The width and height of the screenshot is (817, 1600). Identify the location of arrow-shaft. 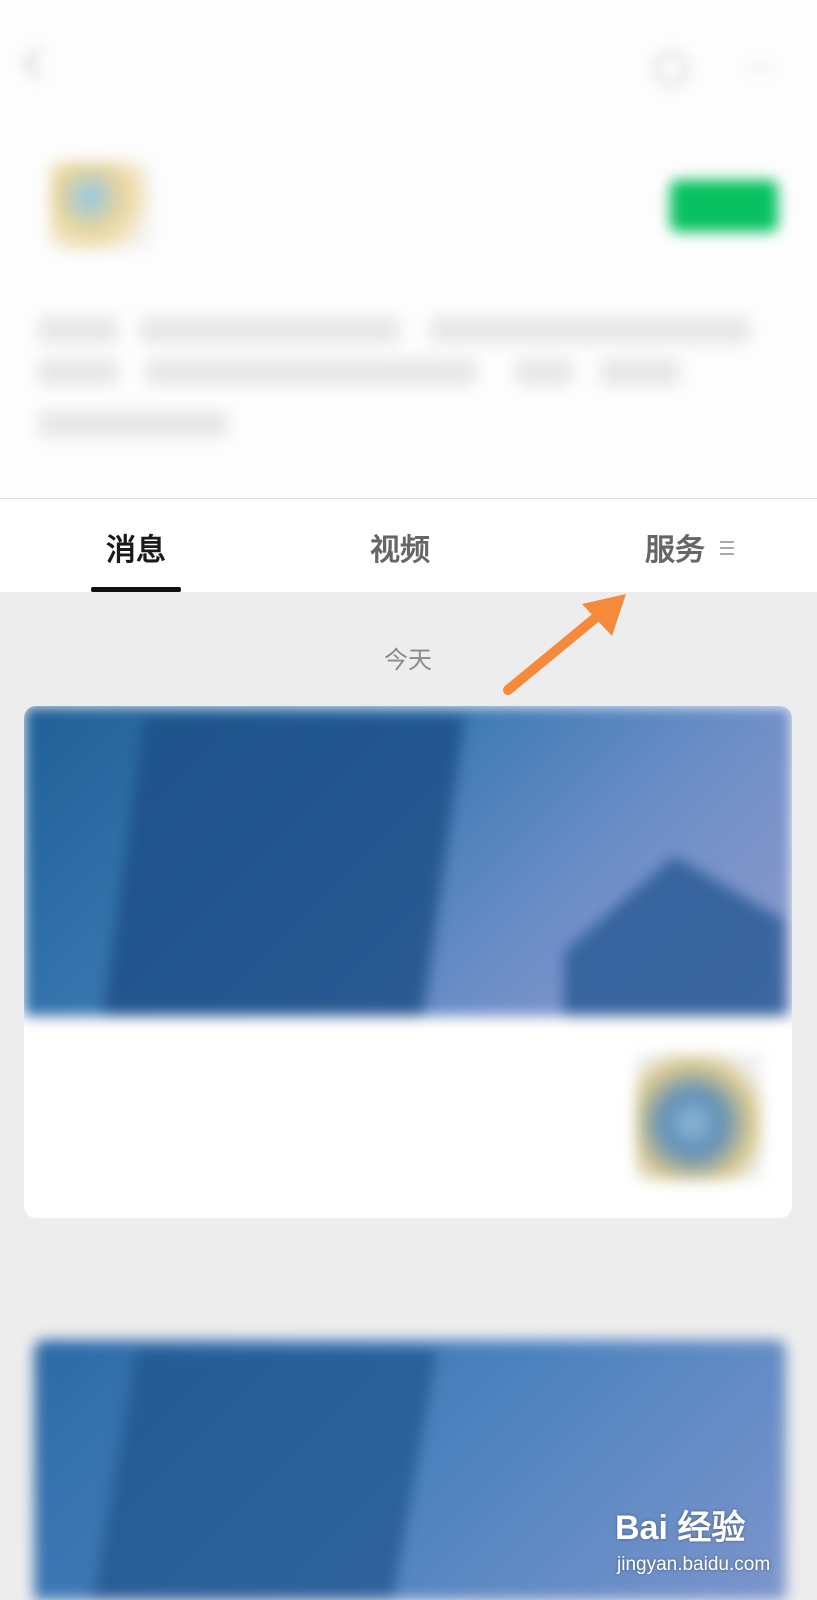
(556, 650).